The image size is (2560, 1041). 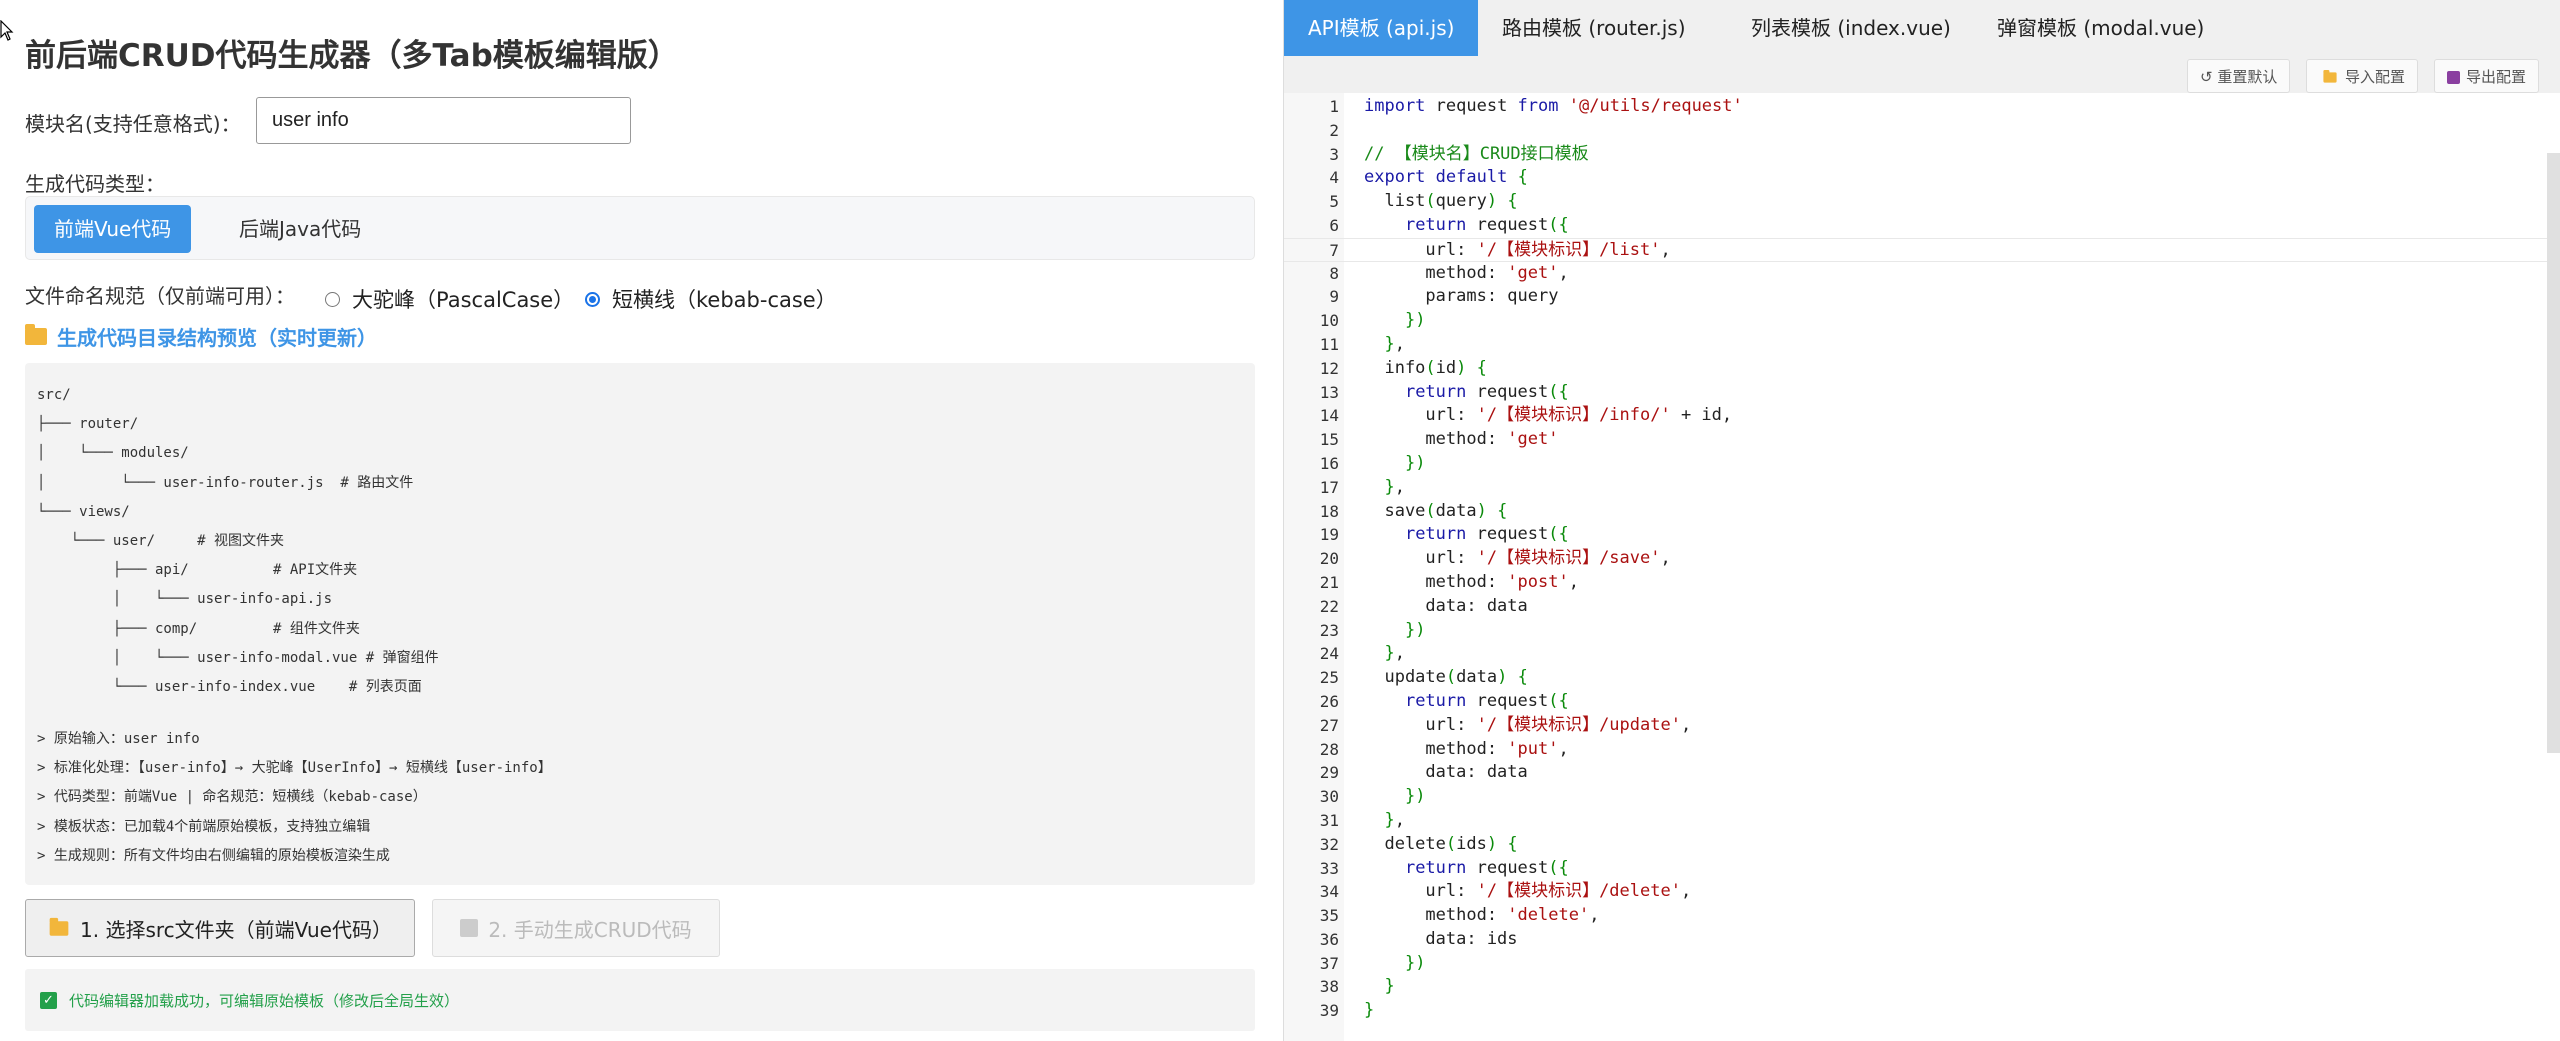 What do you see at coordinates (1922, 916) in the screenshot?
I see `code-line: 35 method: 'delete',` at bounding box center [1922, 916].